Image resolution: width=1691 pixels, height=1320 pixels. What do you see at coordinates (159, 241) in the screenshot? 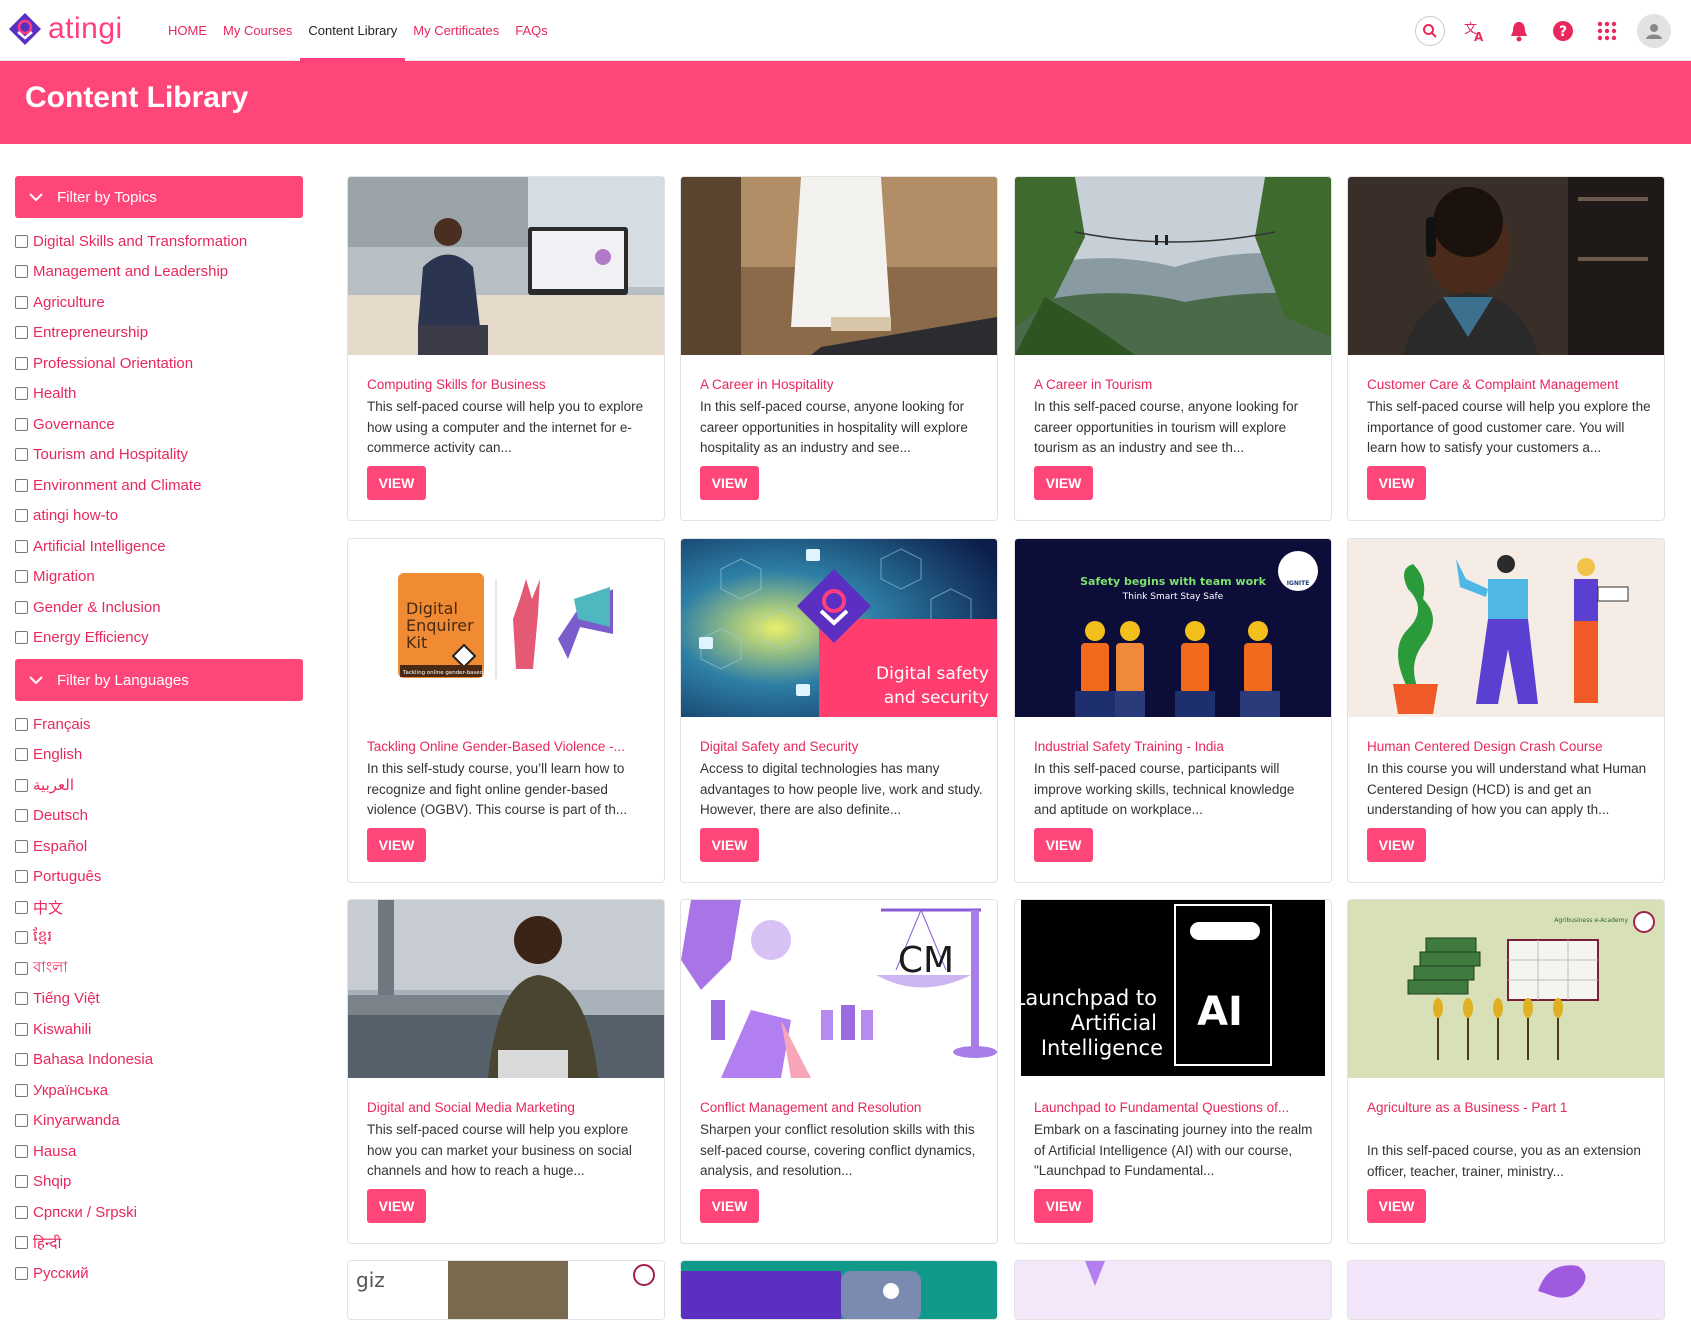
I see `topic-filter-option: Digital Skills and Transformation` at bounding box center [159, 241].